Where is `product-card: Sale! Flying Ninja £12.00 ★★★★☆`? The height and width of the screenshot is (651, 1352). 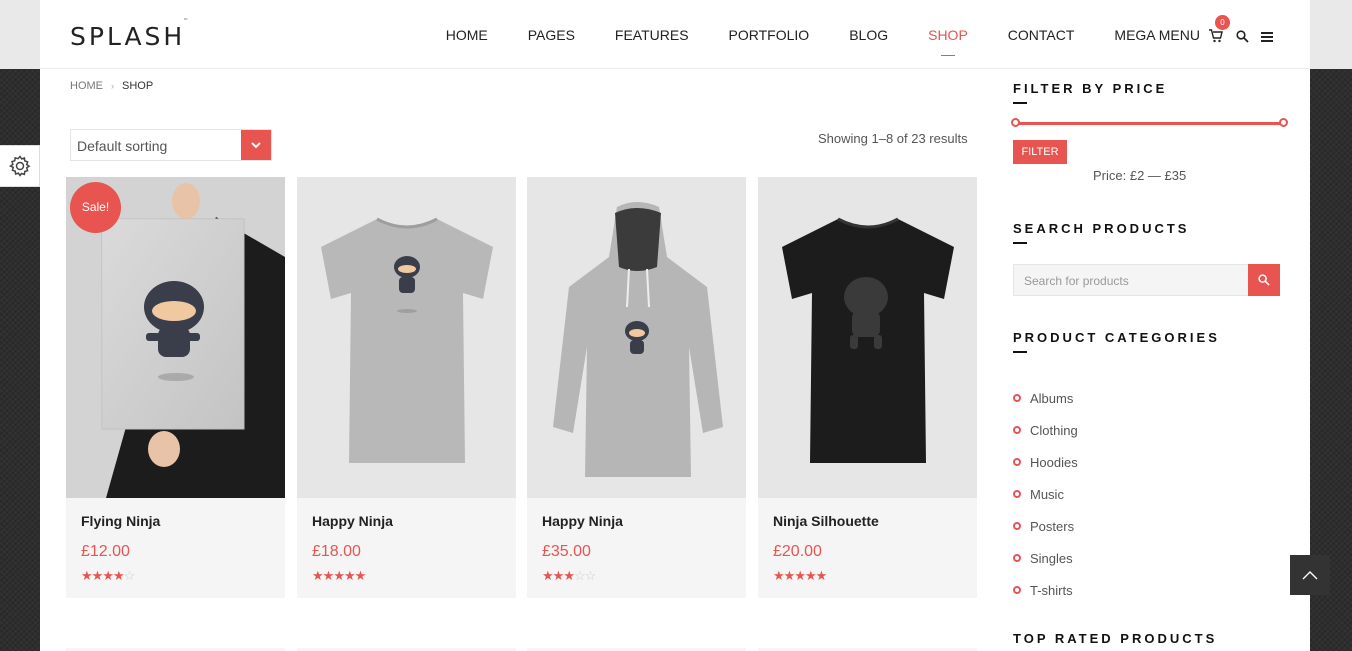
product-card: Sale! Flying Ninja £12.00 ★★★★☆ is located at coordinates (175, 387).